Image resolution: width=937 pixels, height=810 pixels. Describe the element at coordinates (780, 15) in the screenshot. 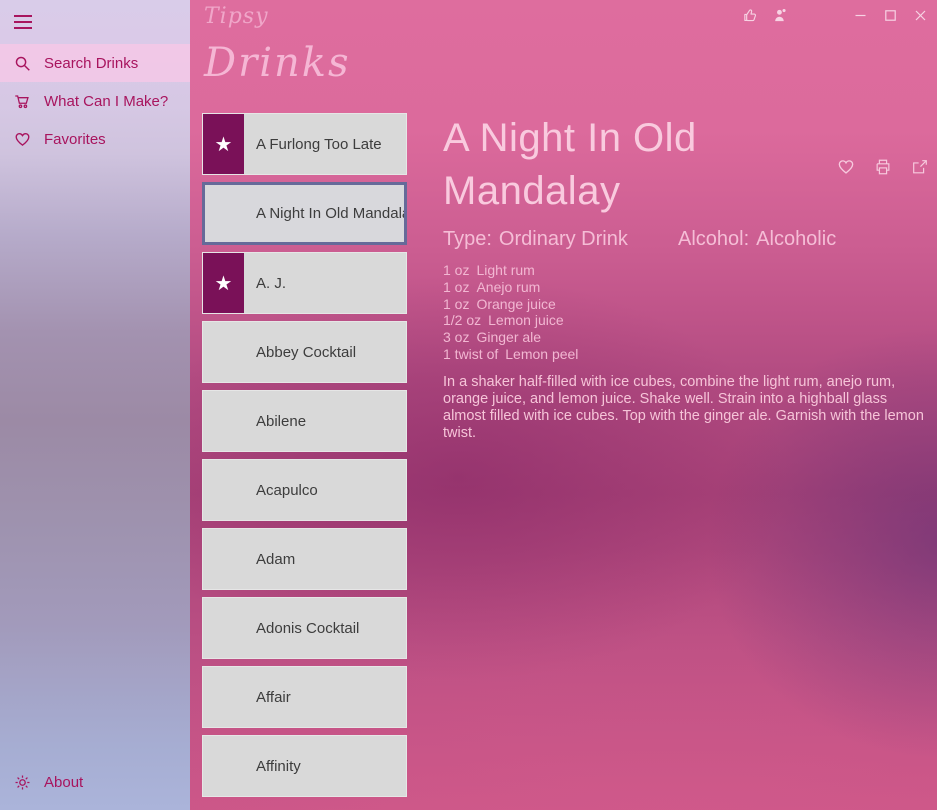

I see `account-icon` at that location.